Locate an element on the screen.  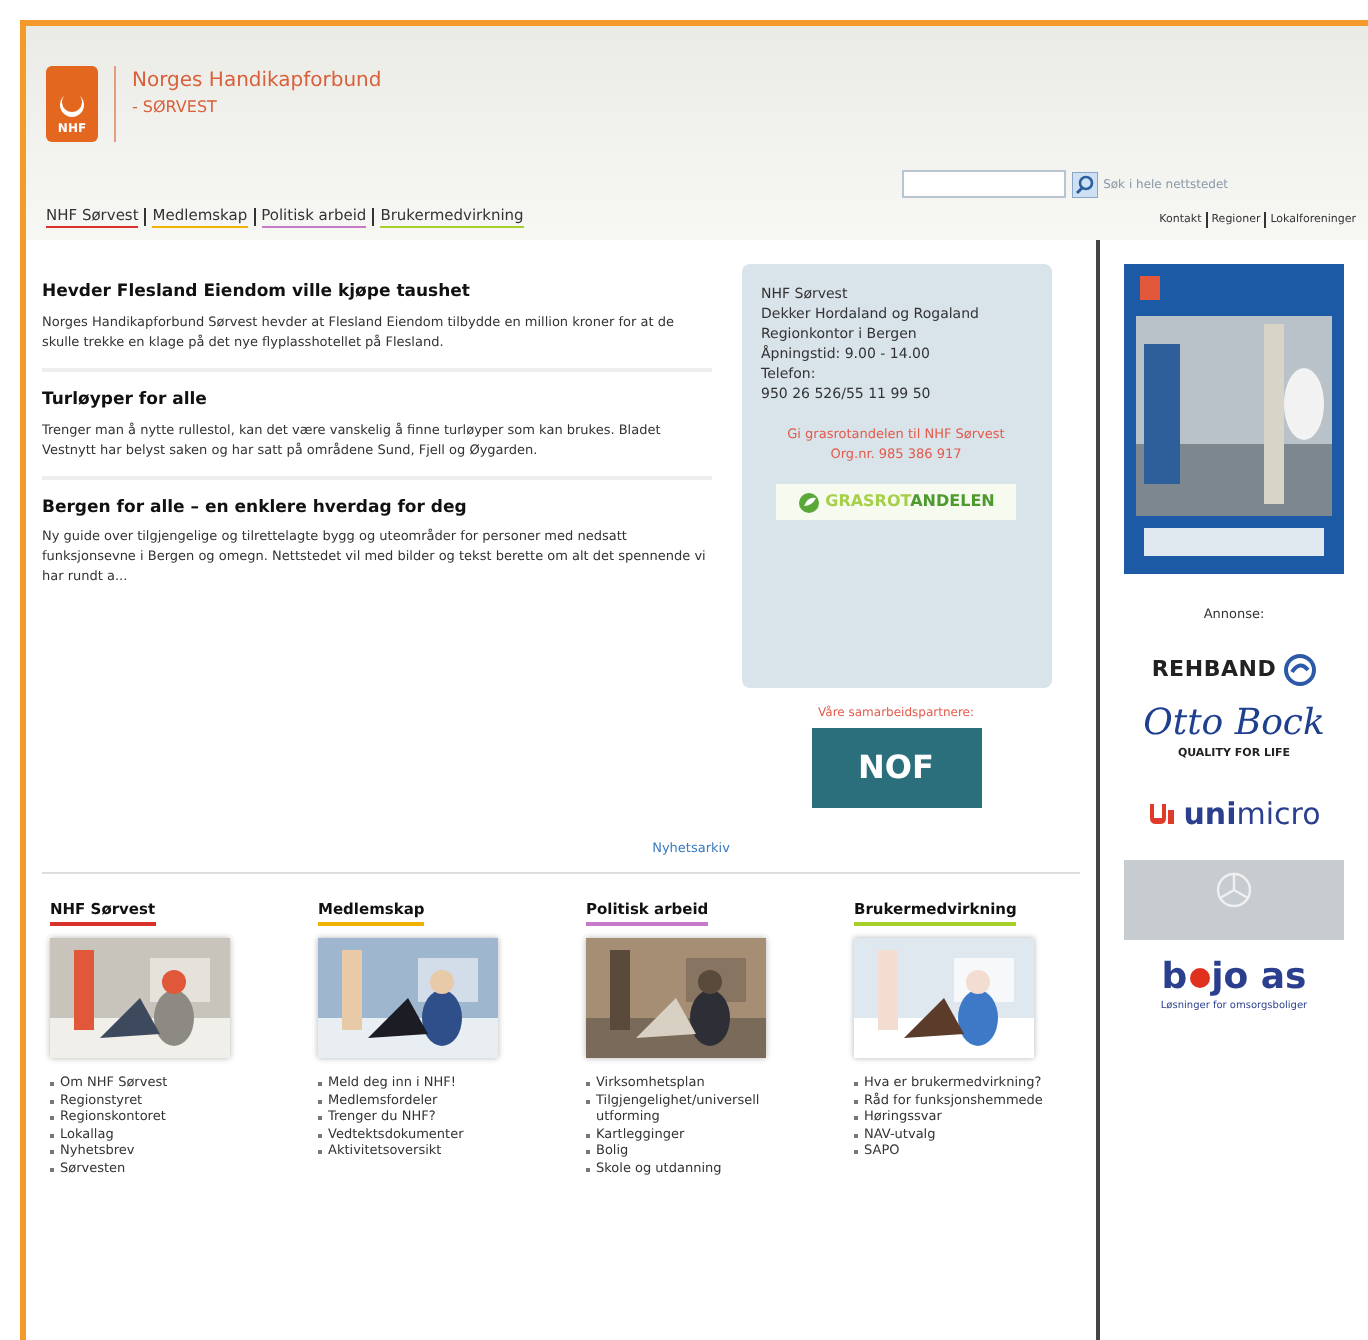
ottobock-text: Otto Bock is located at coordinates (1234, 724).